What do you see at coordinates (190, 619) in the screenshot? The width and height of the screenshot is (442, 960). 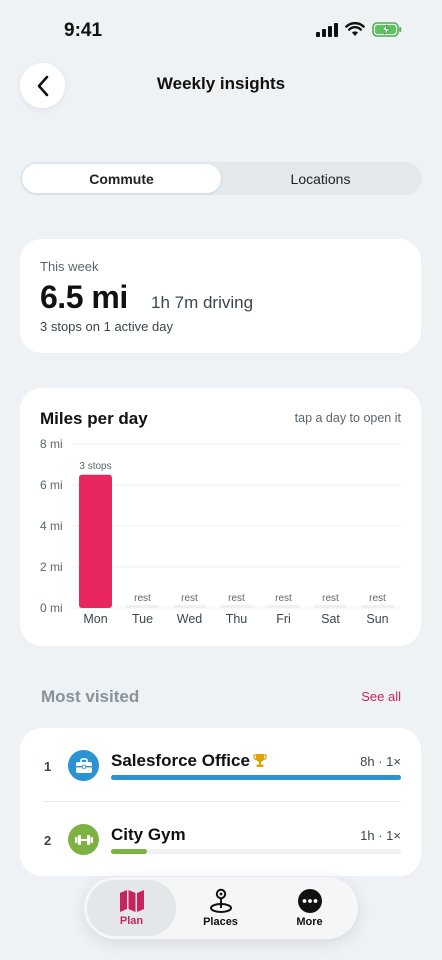 I see `x-tick-label: Wed` at bounding box center [190, 619].